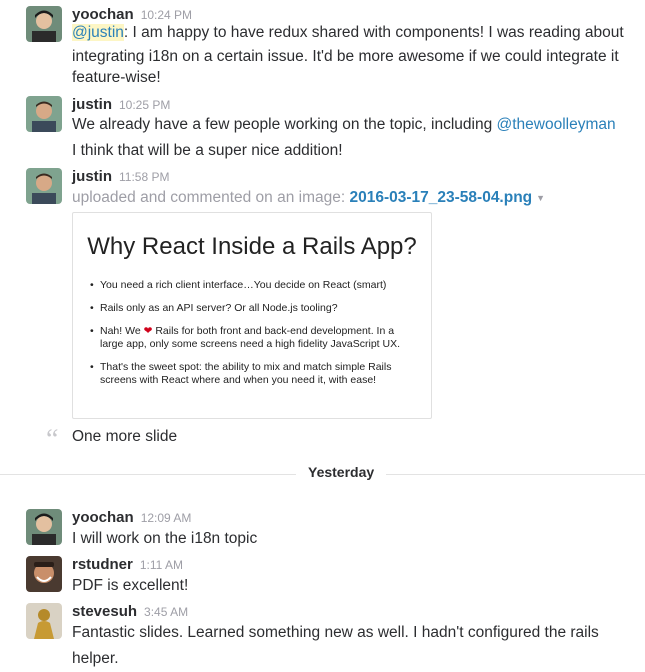  Describe the element at coordinates (166, 612) in the screenshot. I see `timestamp: 3:45 AM` at that location.